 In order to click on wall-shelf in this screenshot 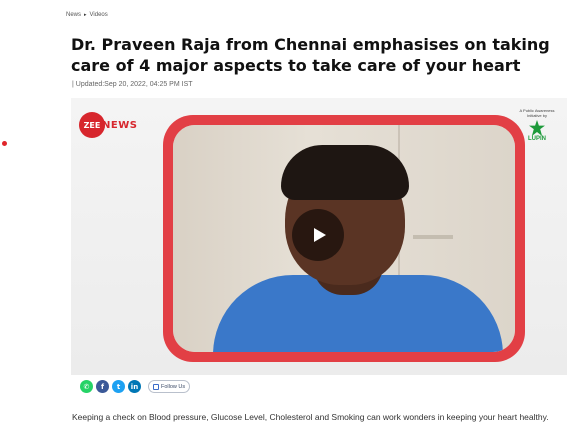, I will do `click(433, 237)`.